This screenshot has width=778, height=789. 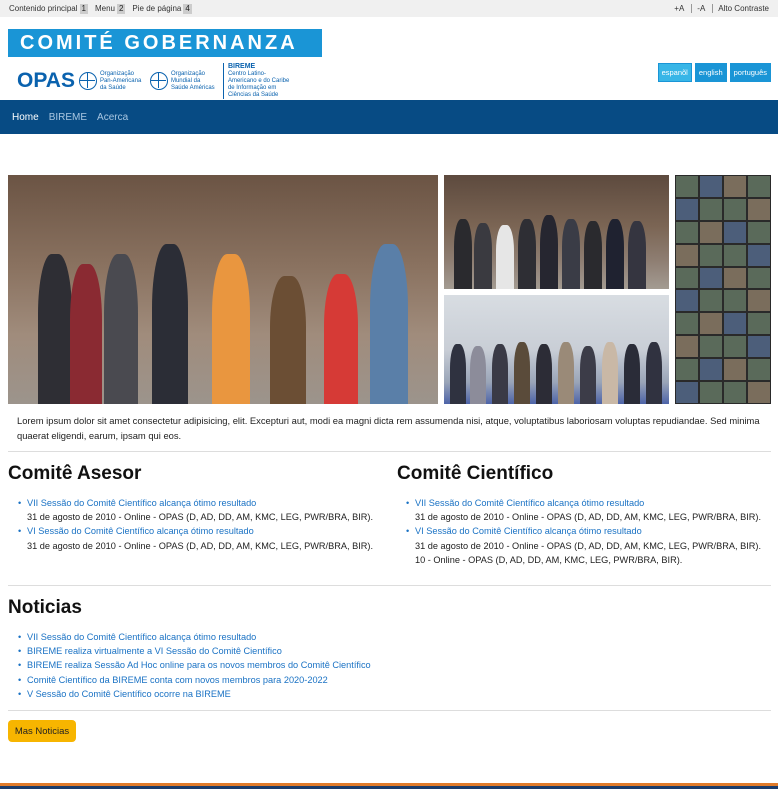 What do you see at coordinates (45, 607) in the screenshot?
I see `news-heading: Noticias` at bounding box center [45, 607].